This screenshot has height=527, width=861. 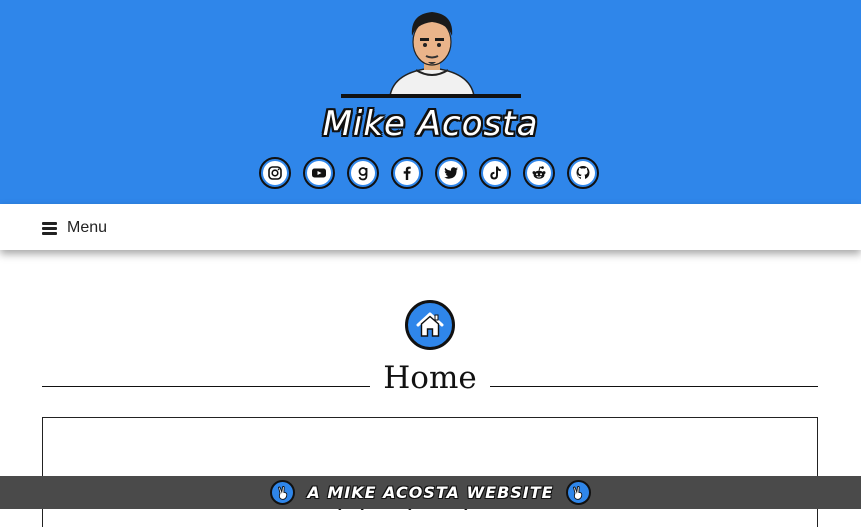 I want to click on twitter-link, so click(x=451, y=173).